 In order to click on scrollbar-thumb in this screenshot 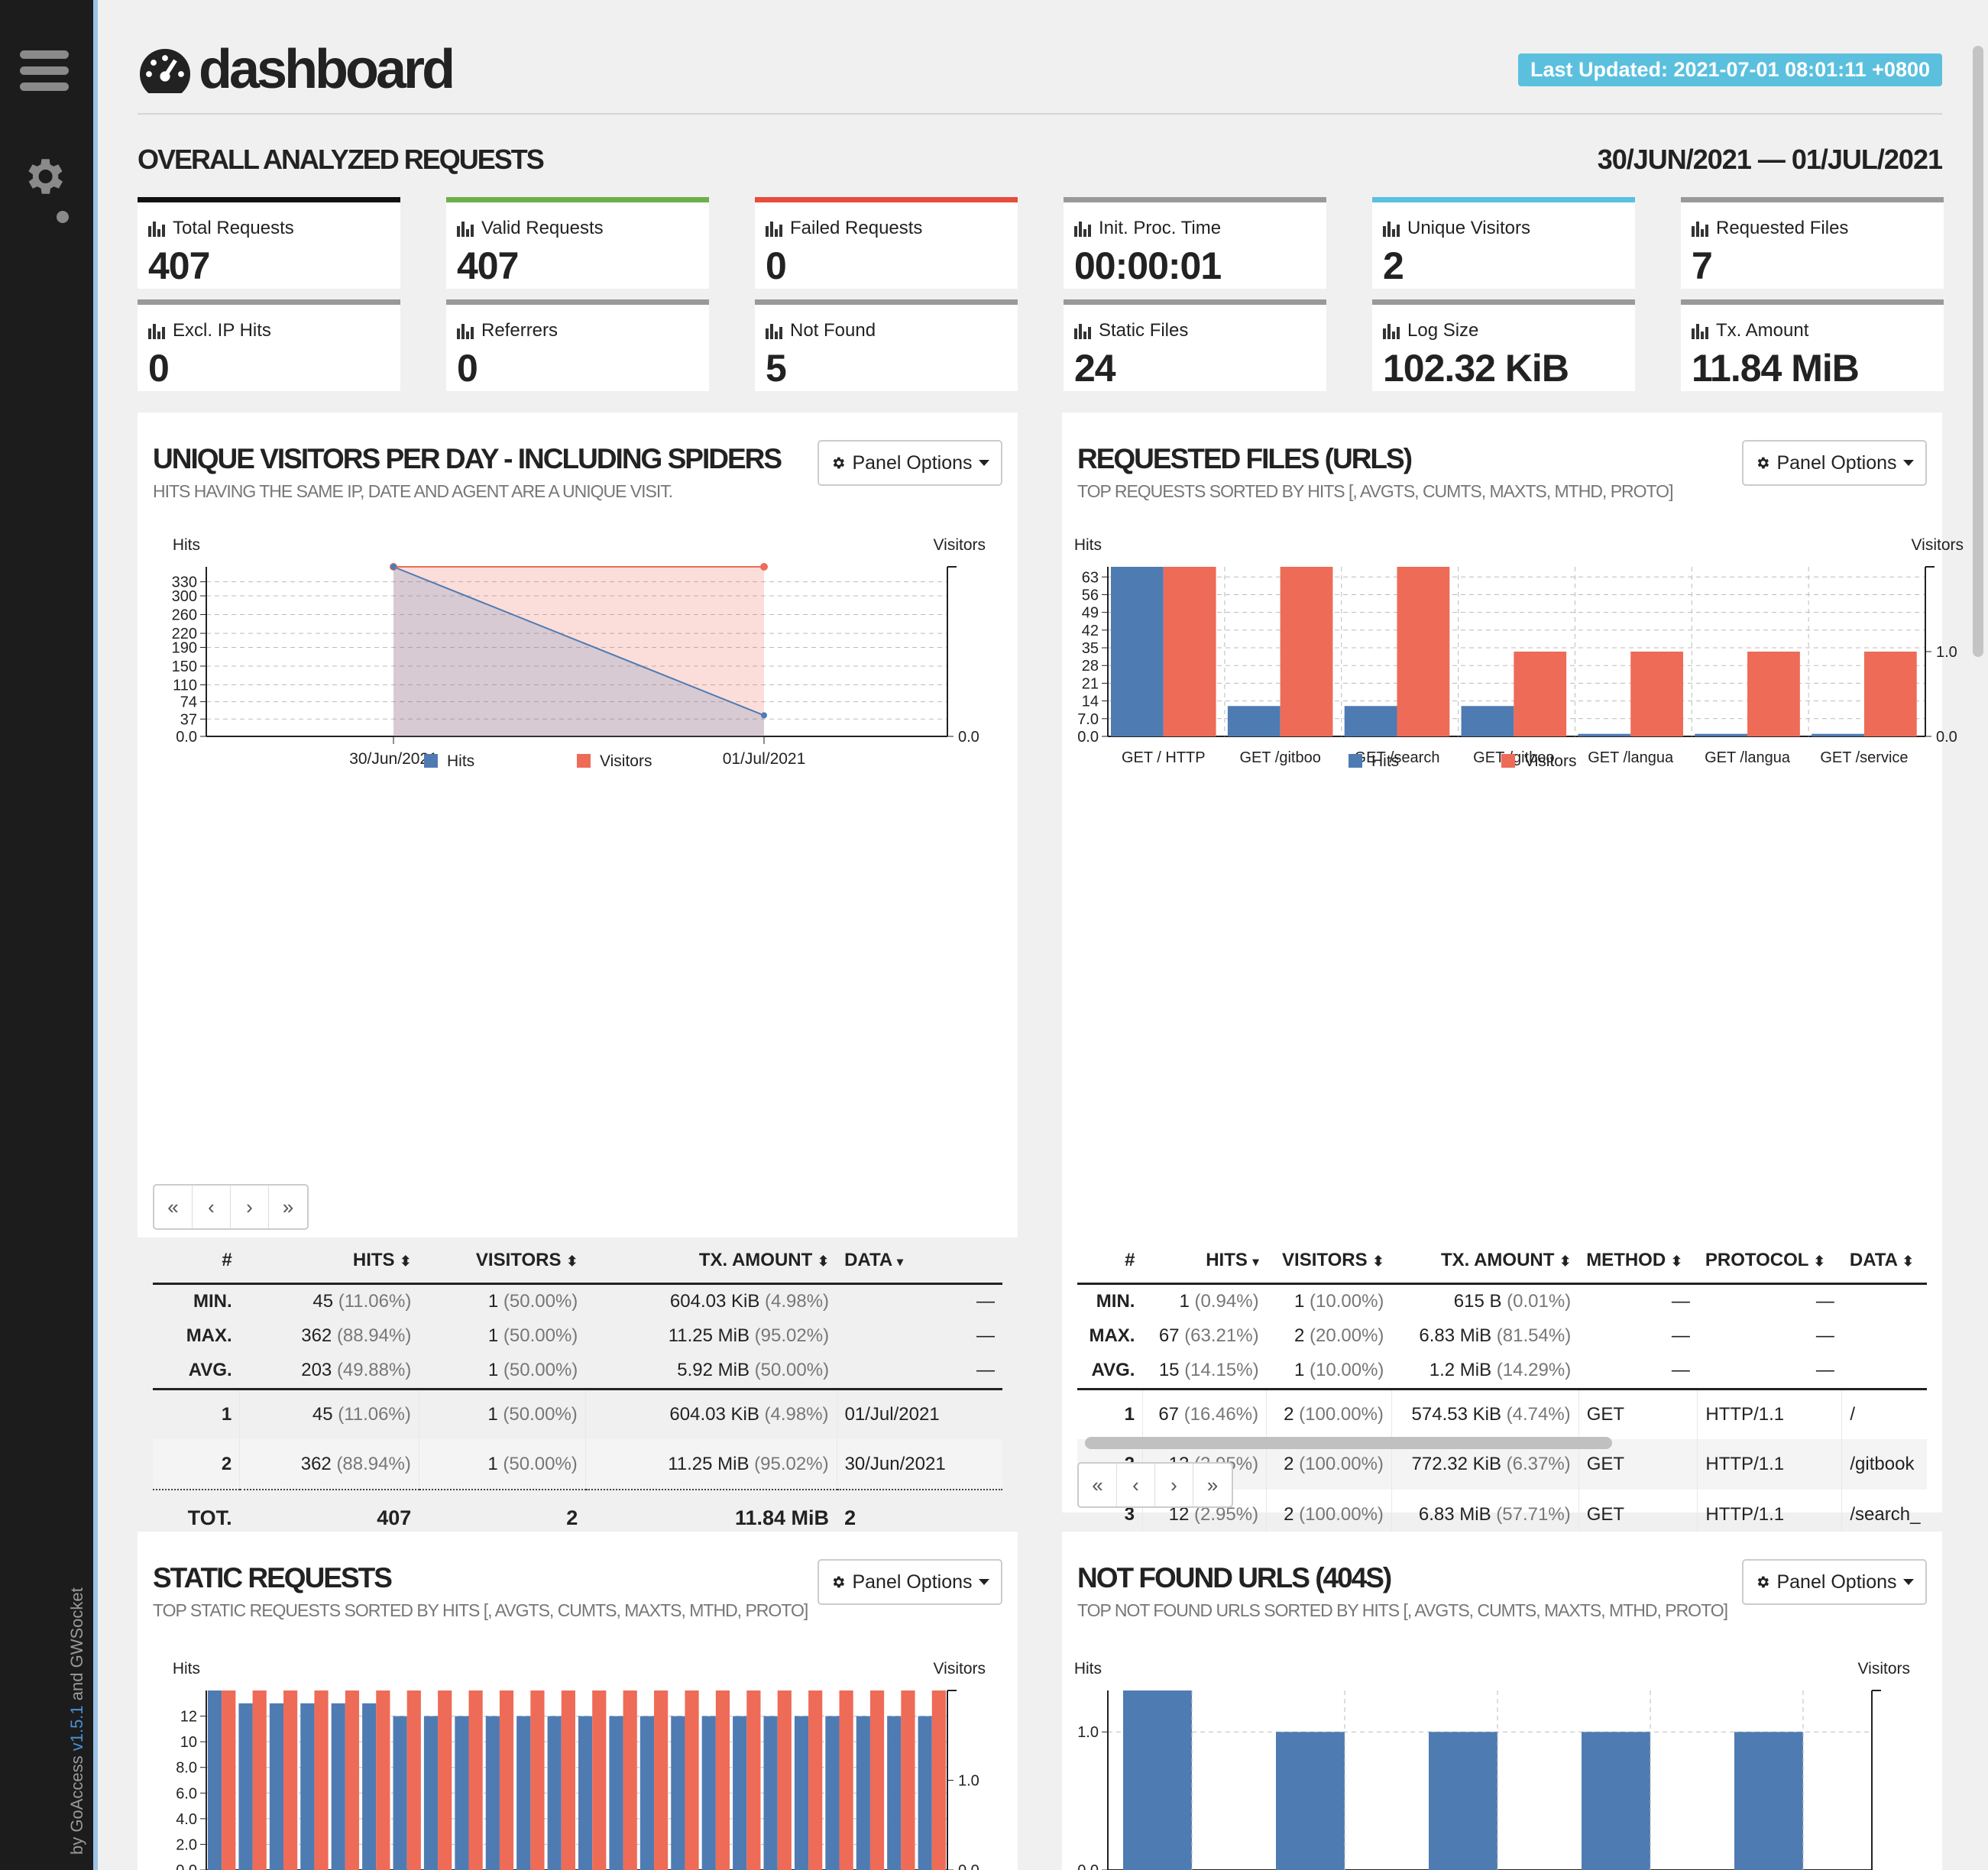, I will do `click(1978, 351)`.